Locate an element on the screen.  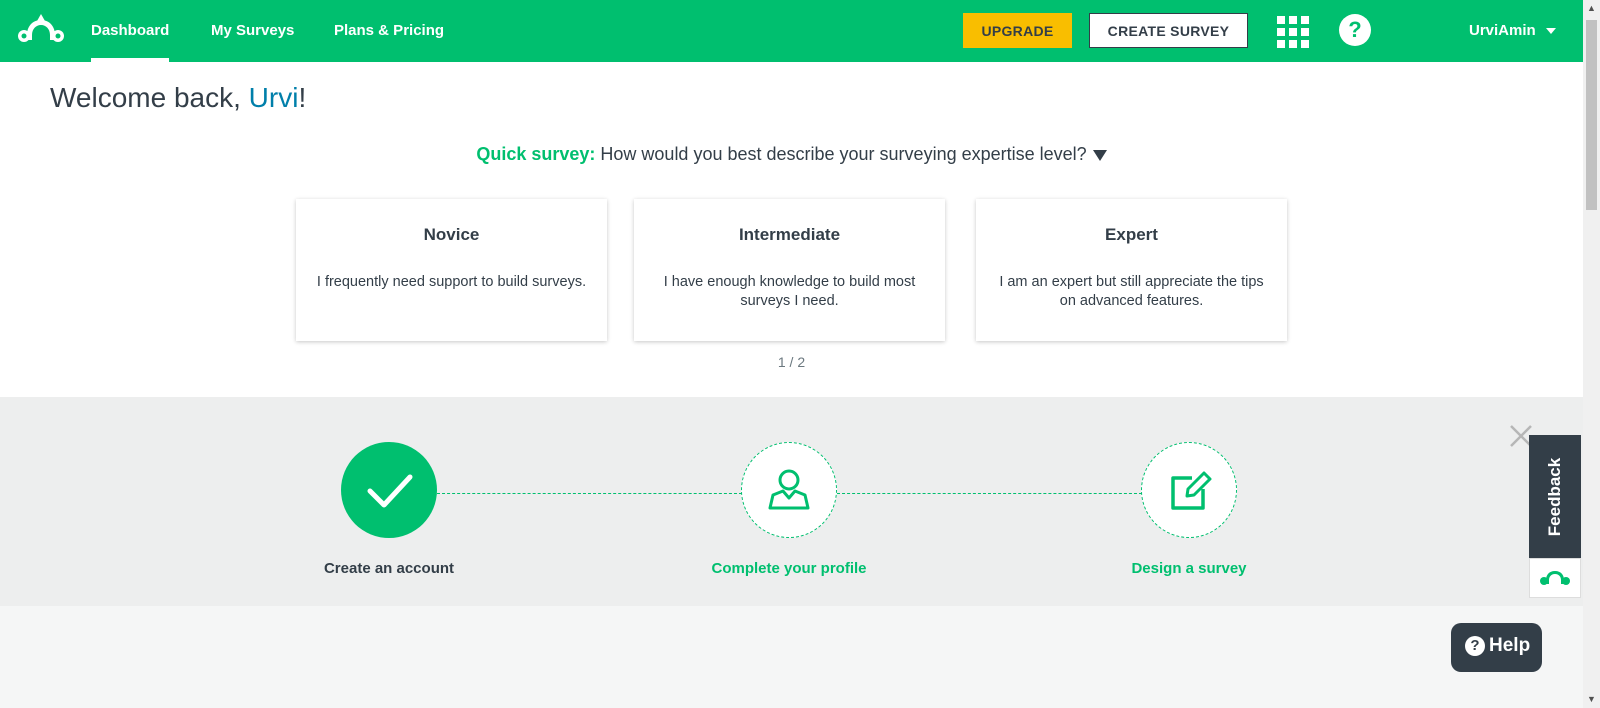
help-question-icon: ? is located at coordinates (1355, 30).